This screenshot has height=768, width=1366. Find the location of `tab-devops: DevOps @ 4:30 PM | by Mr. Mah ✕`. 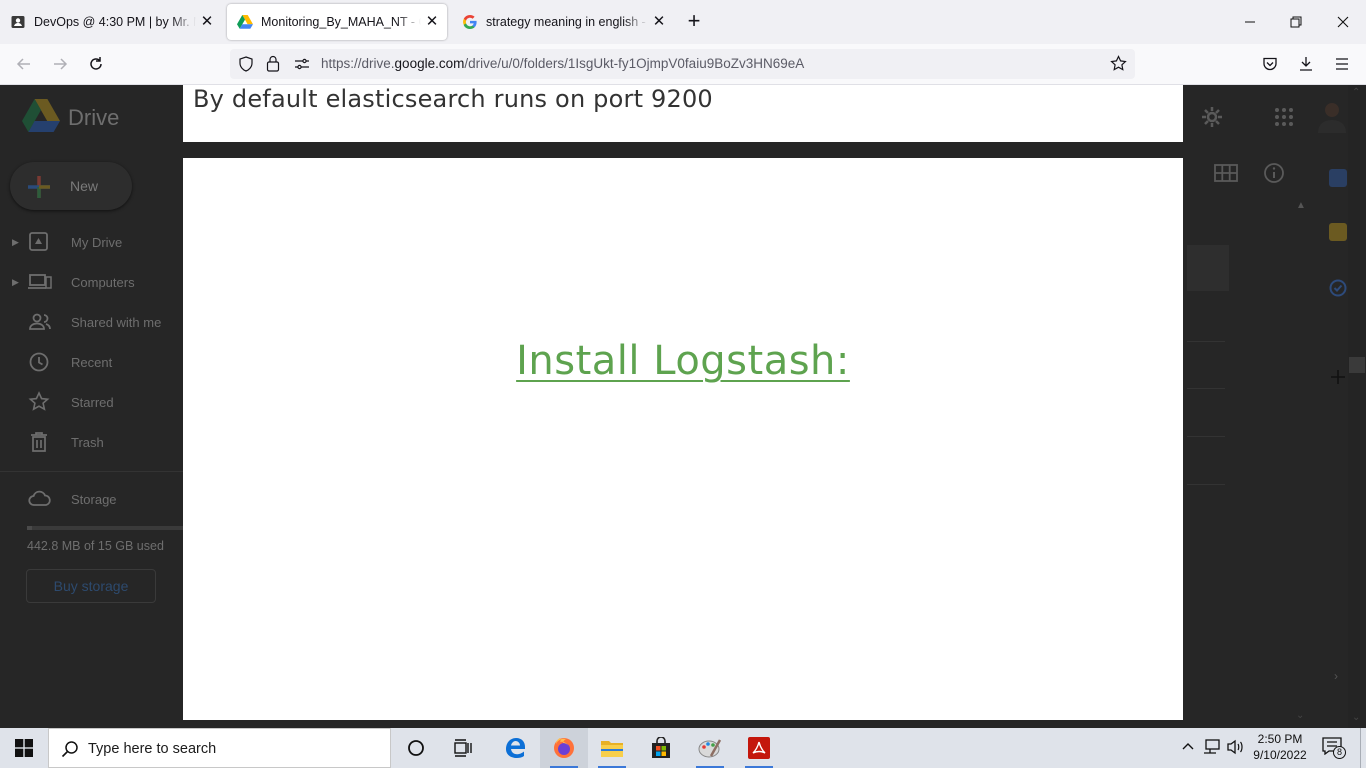

tab-devops: DevOps @ 4:30 PM | by Mr. Mah ✕ is located at coordinates (111, 22).